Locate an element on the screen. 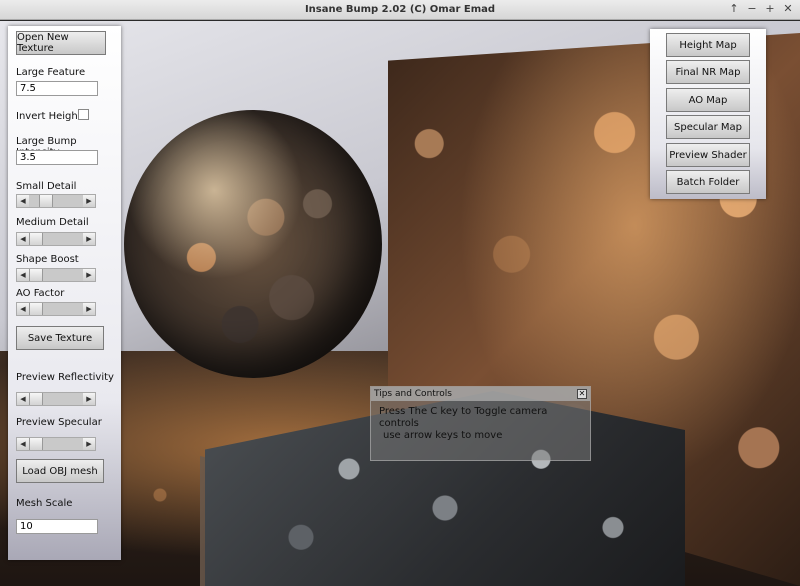 This screenshot has height=586, width=800. specular-map-button: Specular Map is located at coordinates (708, 127).